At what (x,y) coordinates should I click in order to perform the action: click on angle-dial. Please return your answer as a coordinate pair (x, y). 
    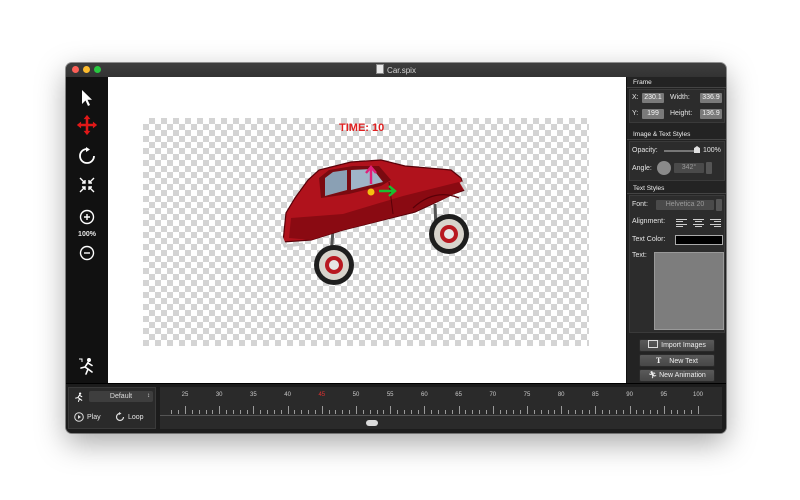
    Looking at the image, I should click on (664, 168).